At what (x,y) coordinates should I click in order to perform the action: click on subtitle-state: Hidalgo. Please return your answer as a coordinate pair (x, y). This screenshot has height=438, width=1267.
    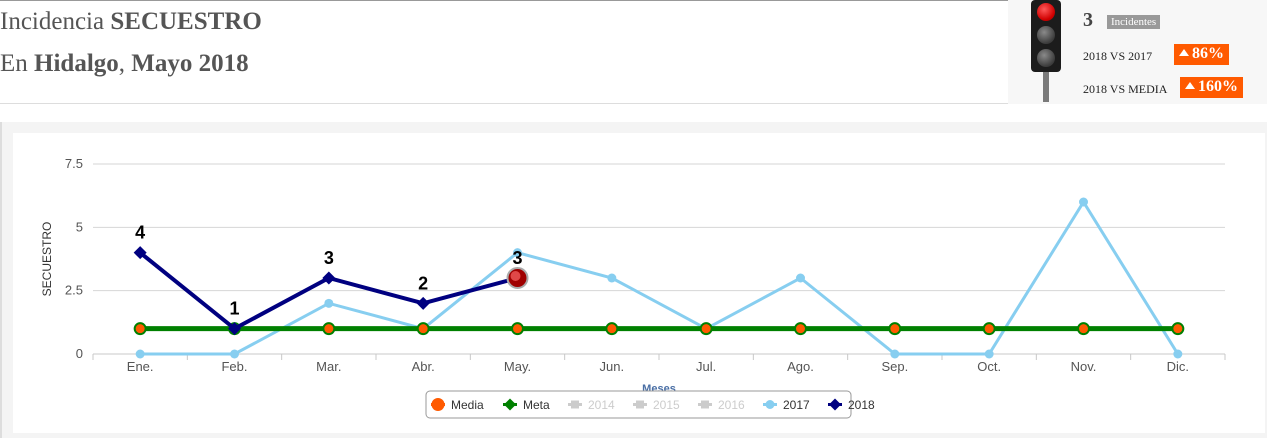
    Looking at the image, I should click on (76, 63).